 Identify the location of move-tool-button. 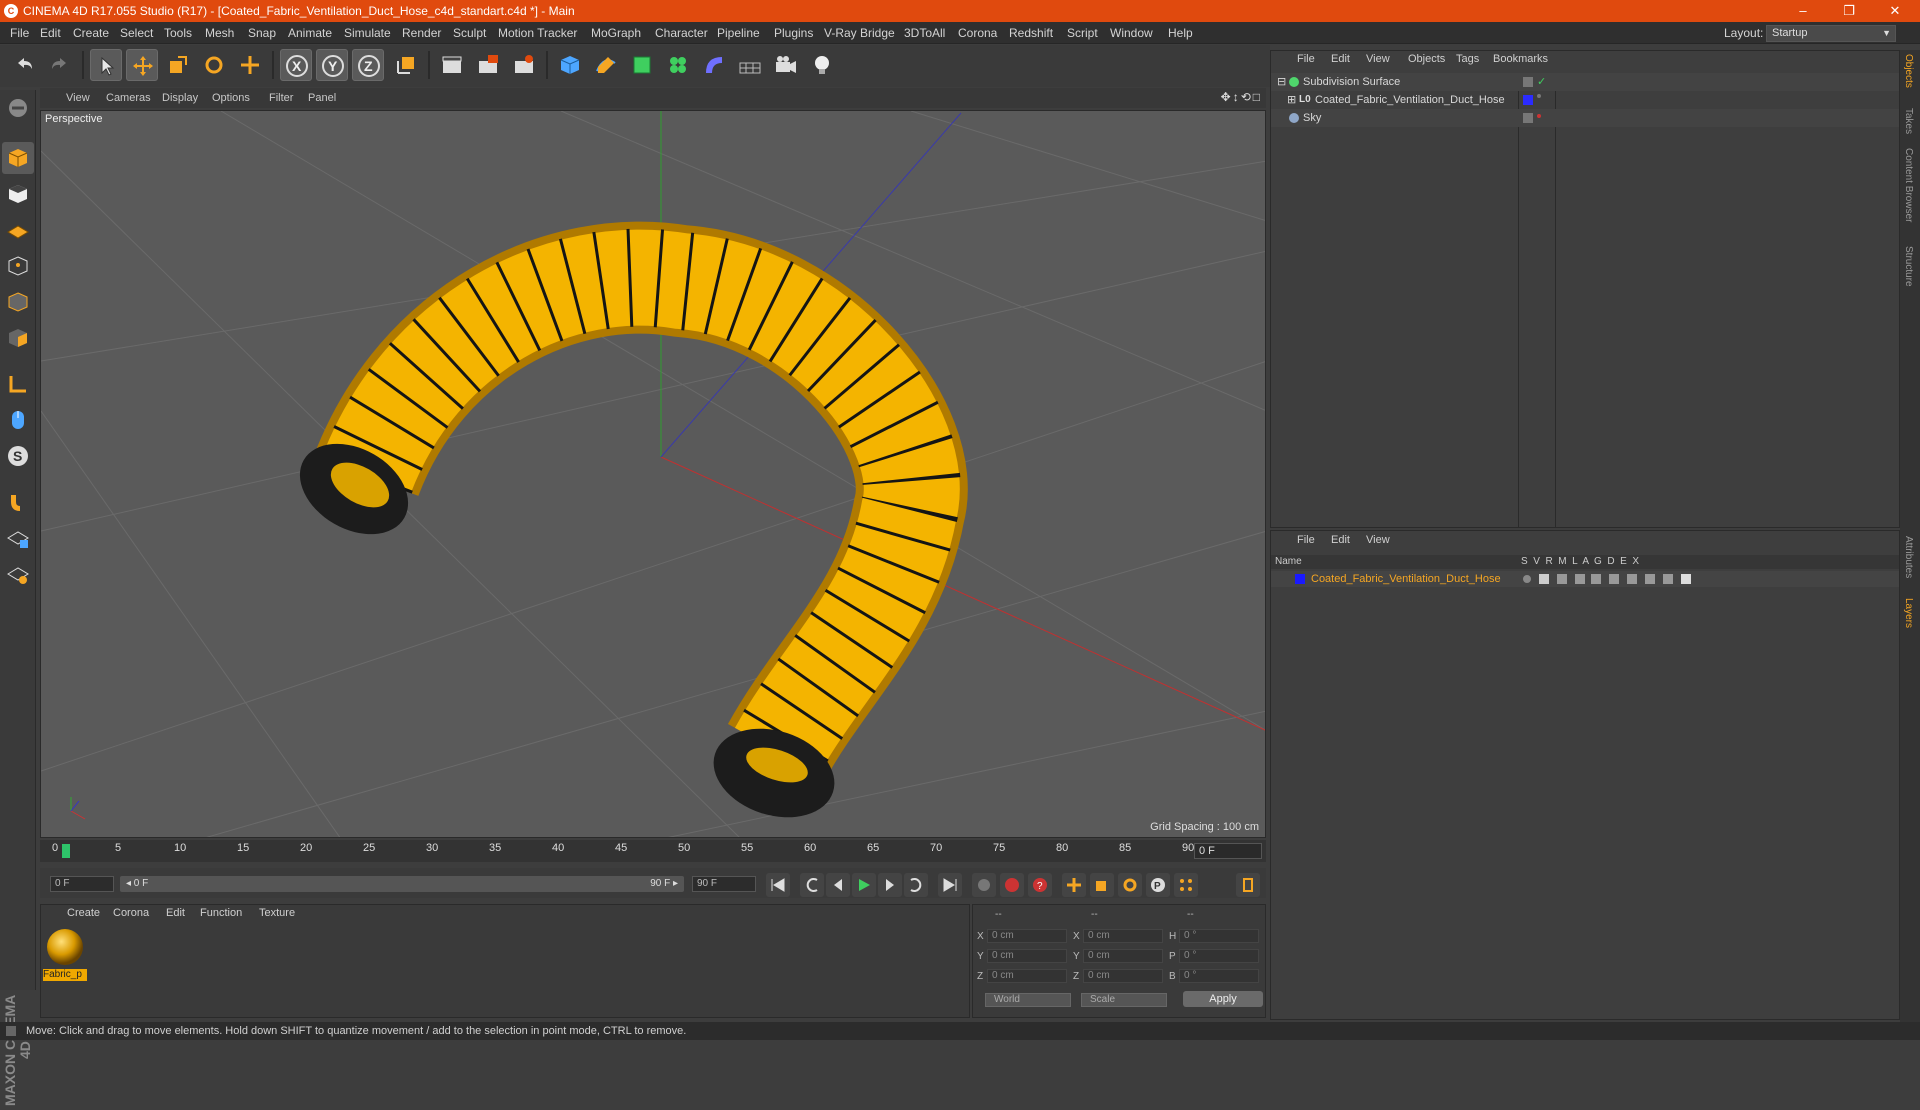
(142, 65).